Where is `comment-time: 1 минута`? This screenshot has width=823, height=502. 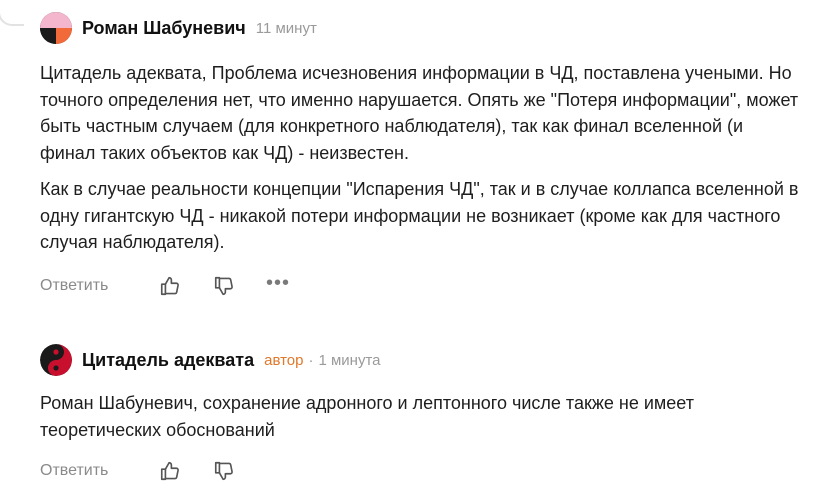
comment-time: 1 минута is located at coordinates (349, 360).